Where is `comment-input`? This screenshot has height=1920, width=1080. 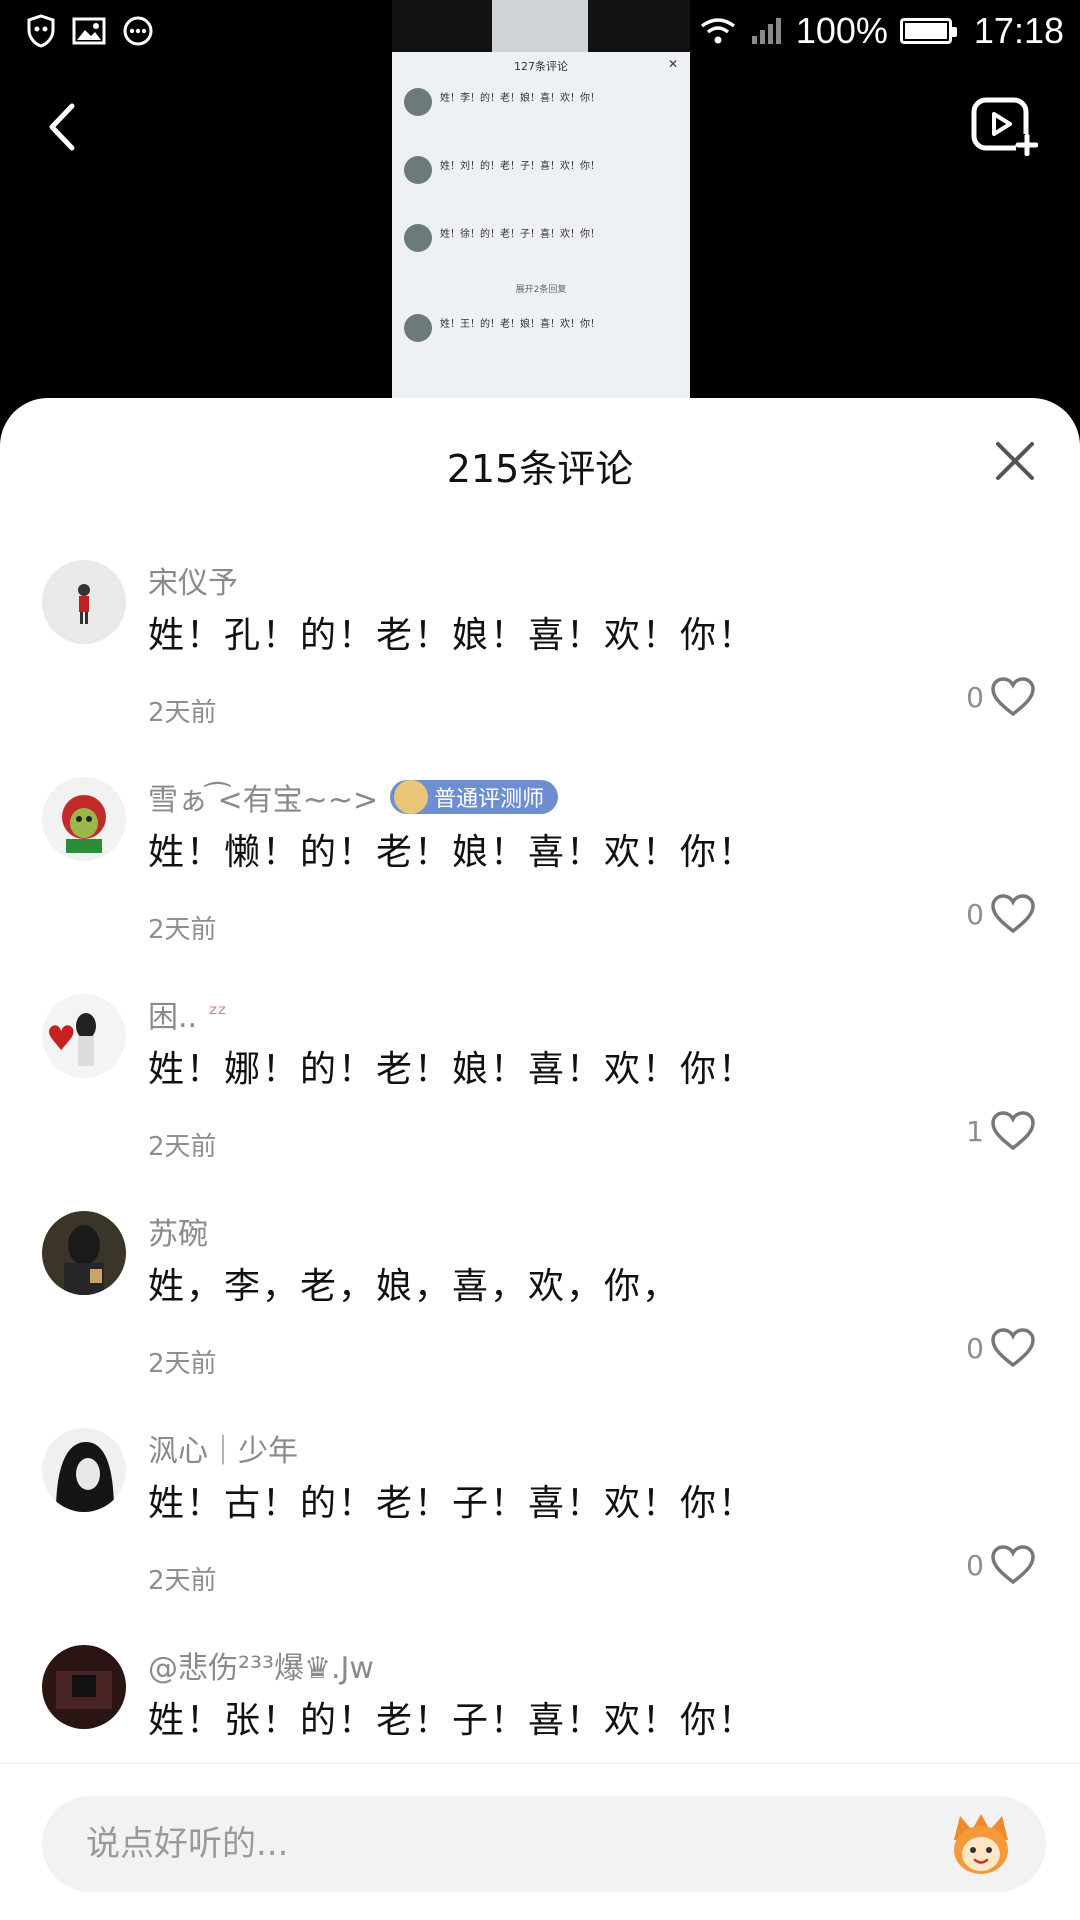
comment-input is located at coordinates (496, 1844).